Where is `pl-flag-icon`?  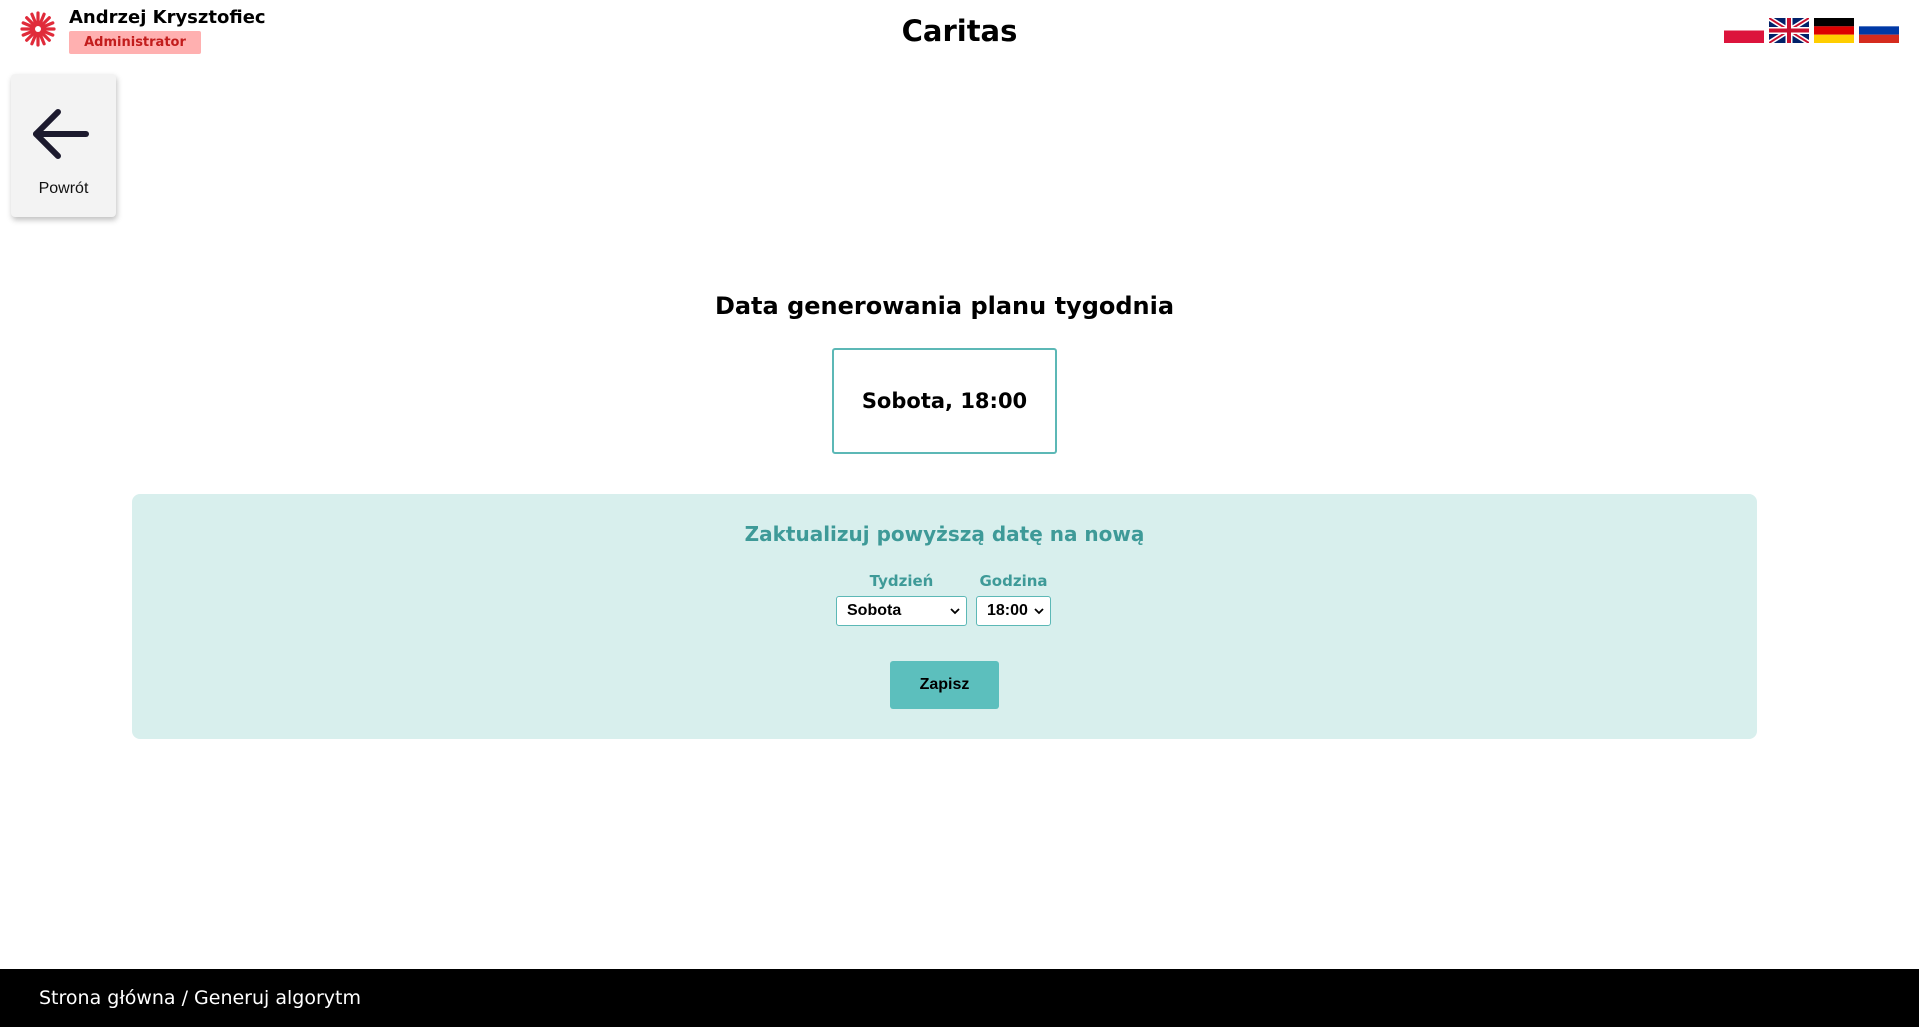 pl-flag-icon is located at coordinates (1744, 30).